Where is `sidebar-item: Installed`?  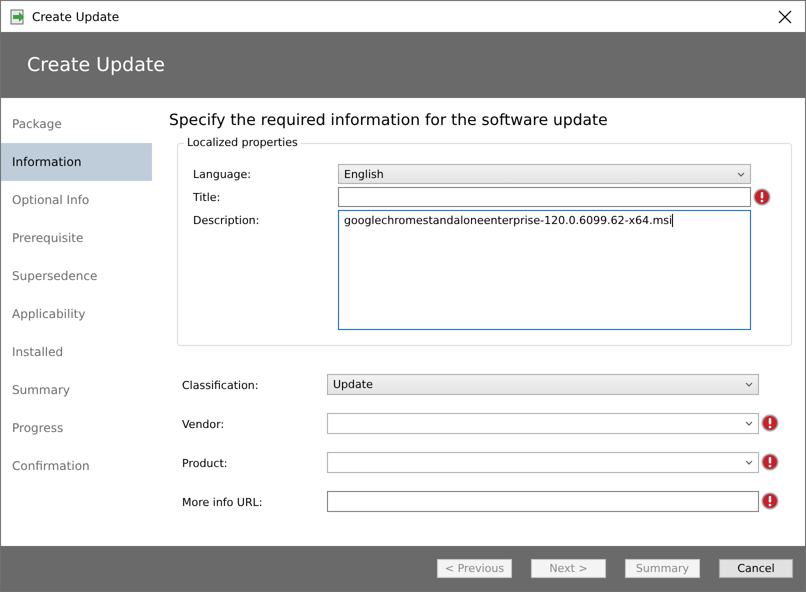
sidebar-item: Installed is located at coordinates (76, 352).